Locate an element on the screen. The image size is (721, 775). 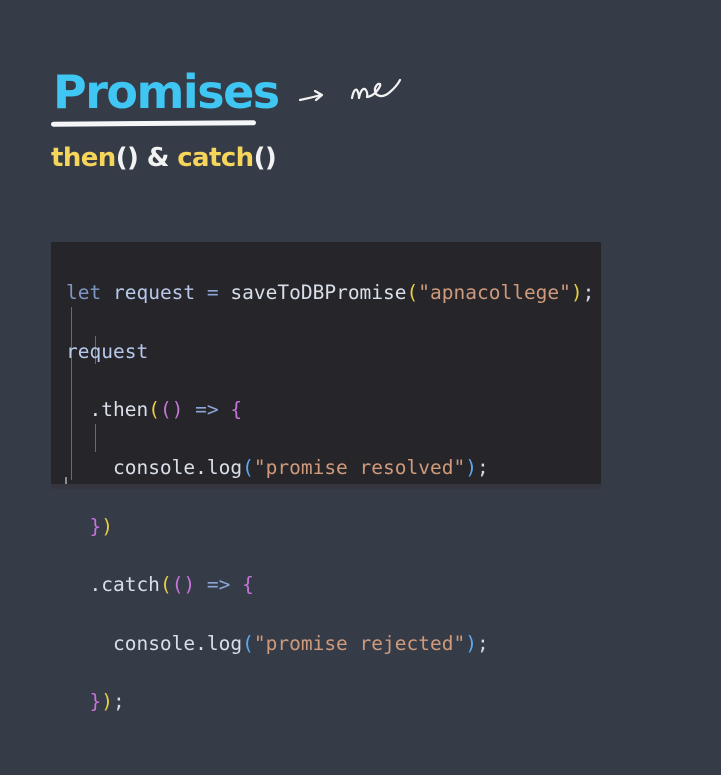
token-method: .then is located at coordinates (119, 409).